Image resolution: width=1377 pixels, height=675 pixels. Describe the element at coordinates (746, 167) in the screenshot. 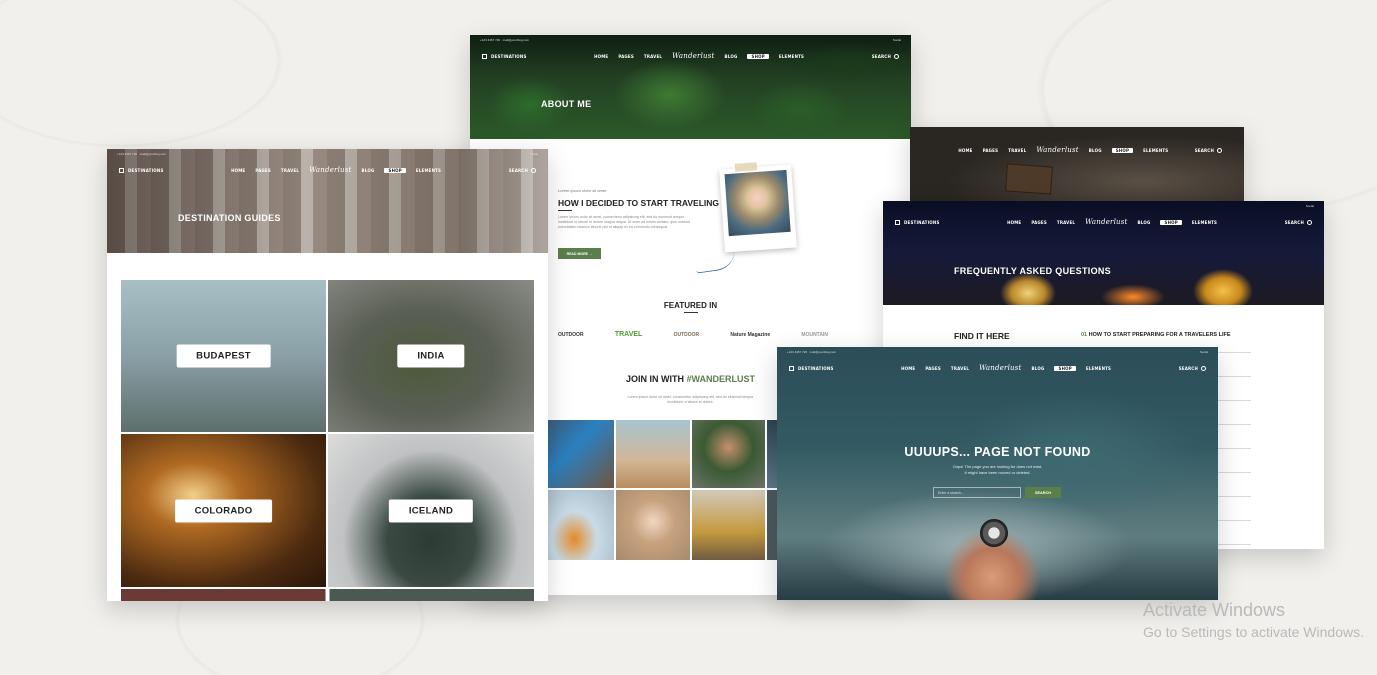

I see `tape-strip` at that location.